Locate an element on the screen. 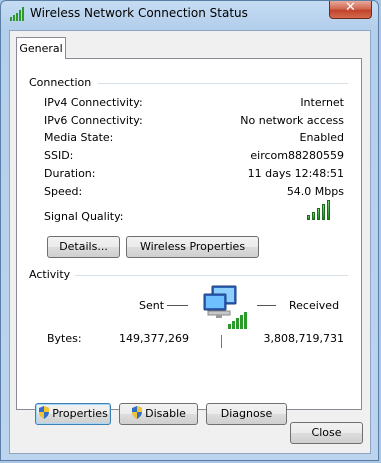 This screenshot has height=463, width=381. diagnose-button: Diagnose is located at coordinates (246, 414).